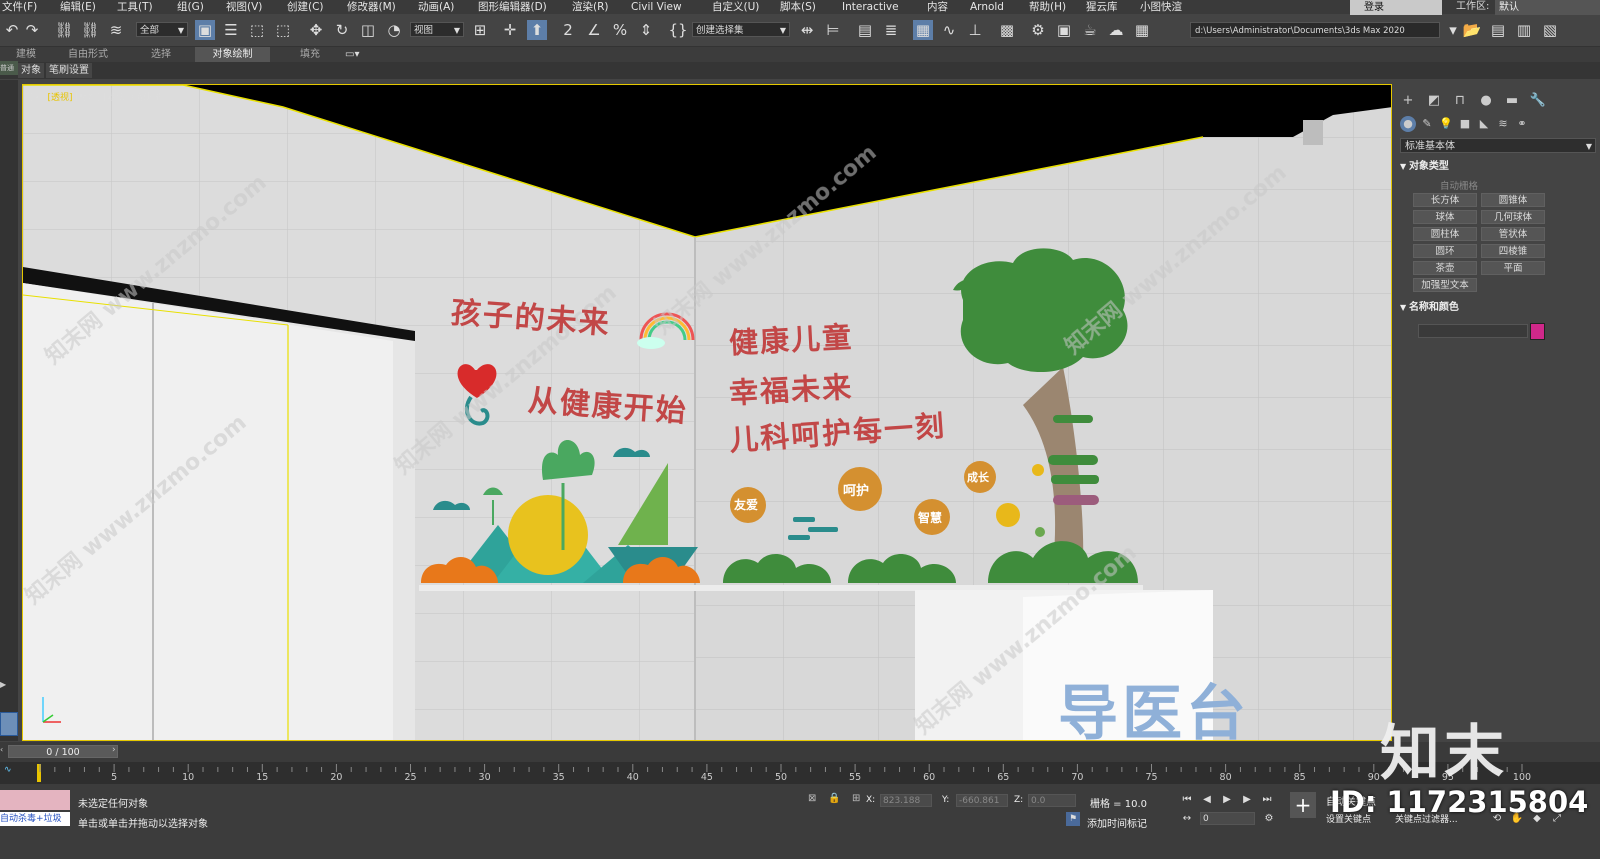 The height and width of the screenshot is (859, 1600). What do you see at coordinates (906, 800) in the screenshot?
I see `x-coord-field: 823.188` at bounding box center [906, 800].